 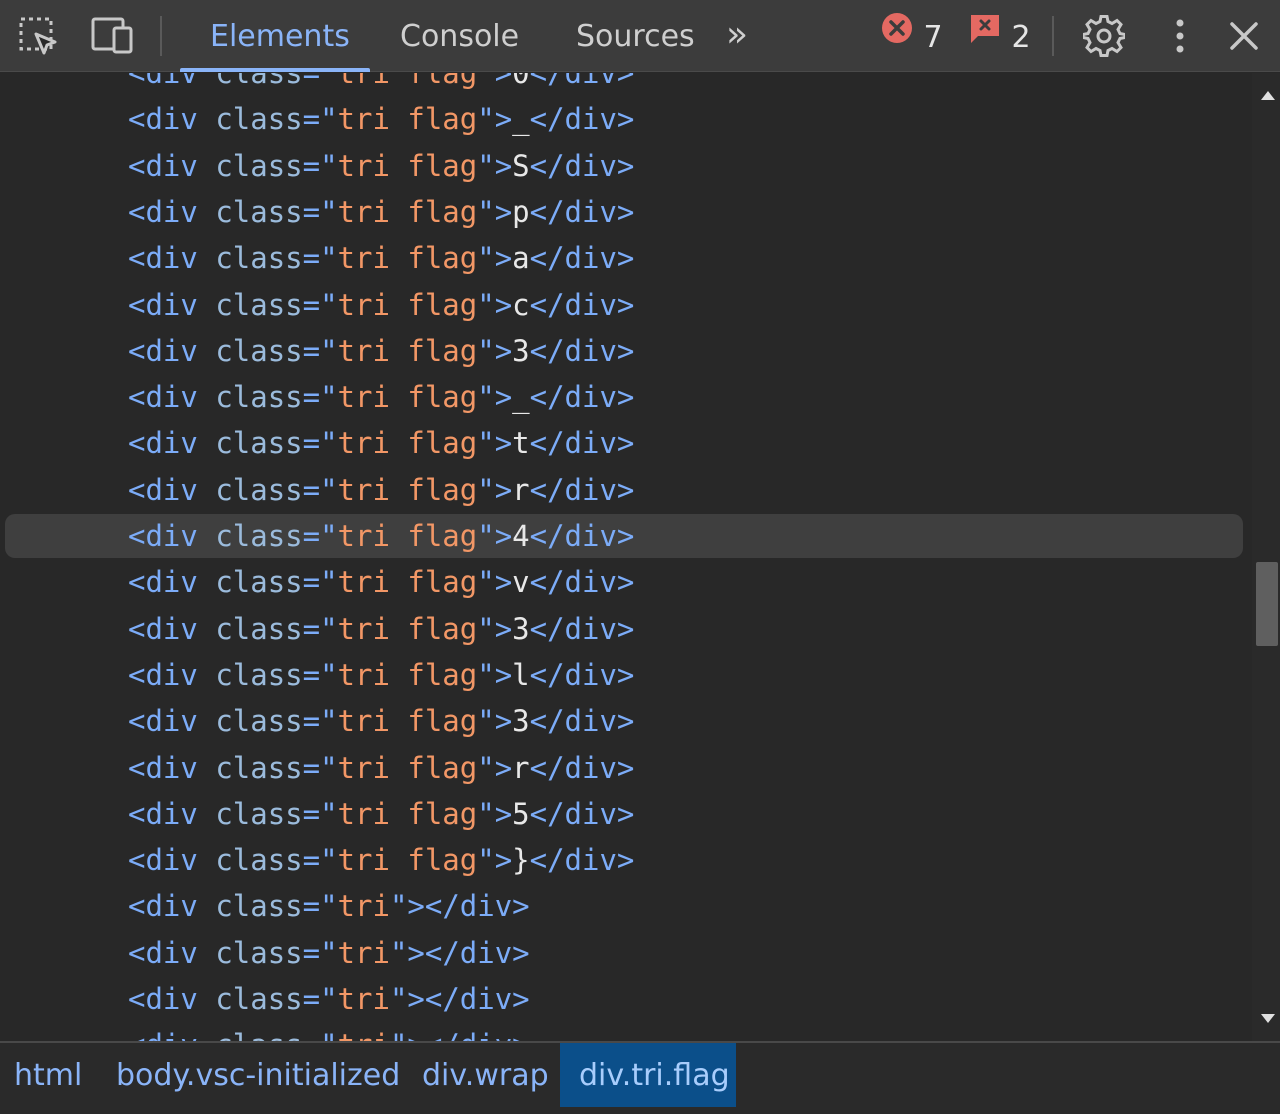 I want to click on devtools-toolbar: Elements Console Sources » 7 2, so click(x=640, y=36).